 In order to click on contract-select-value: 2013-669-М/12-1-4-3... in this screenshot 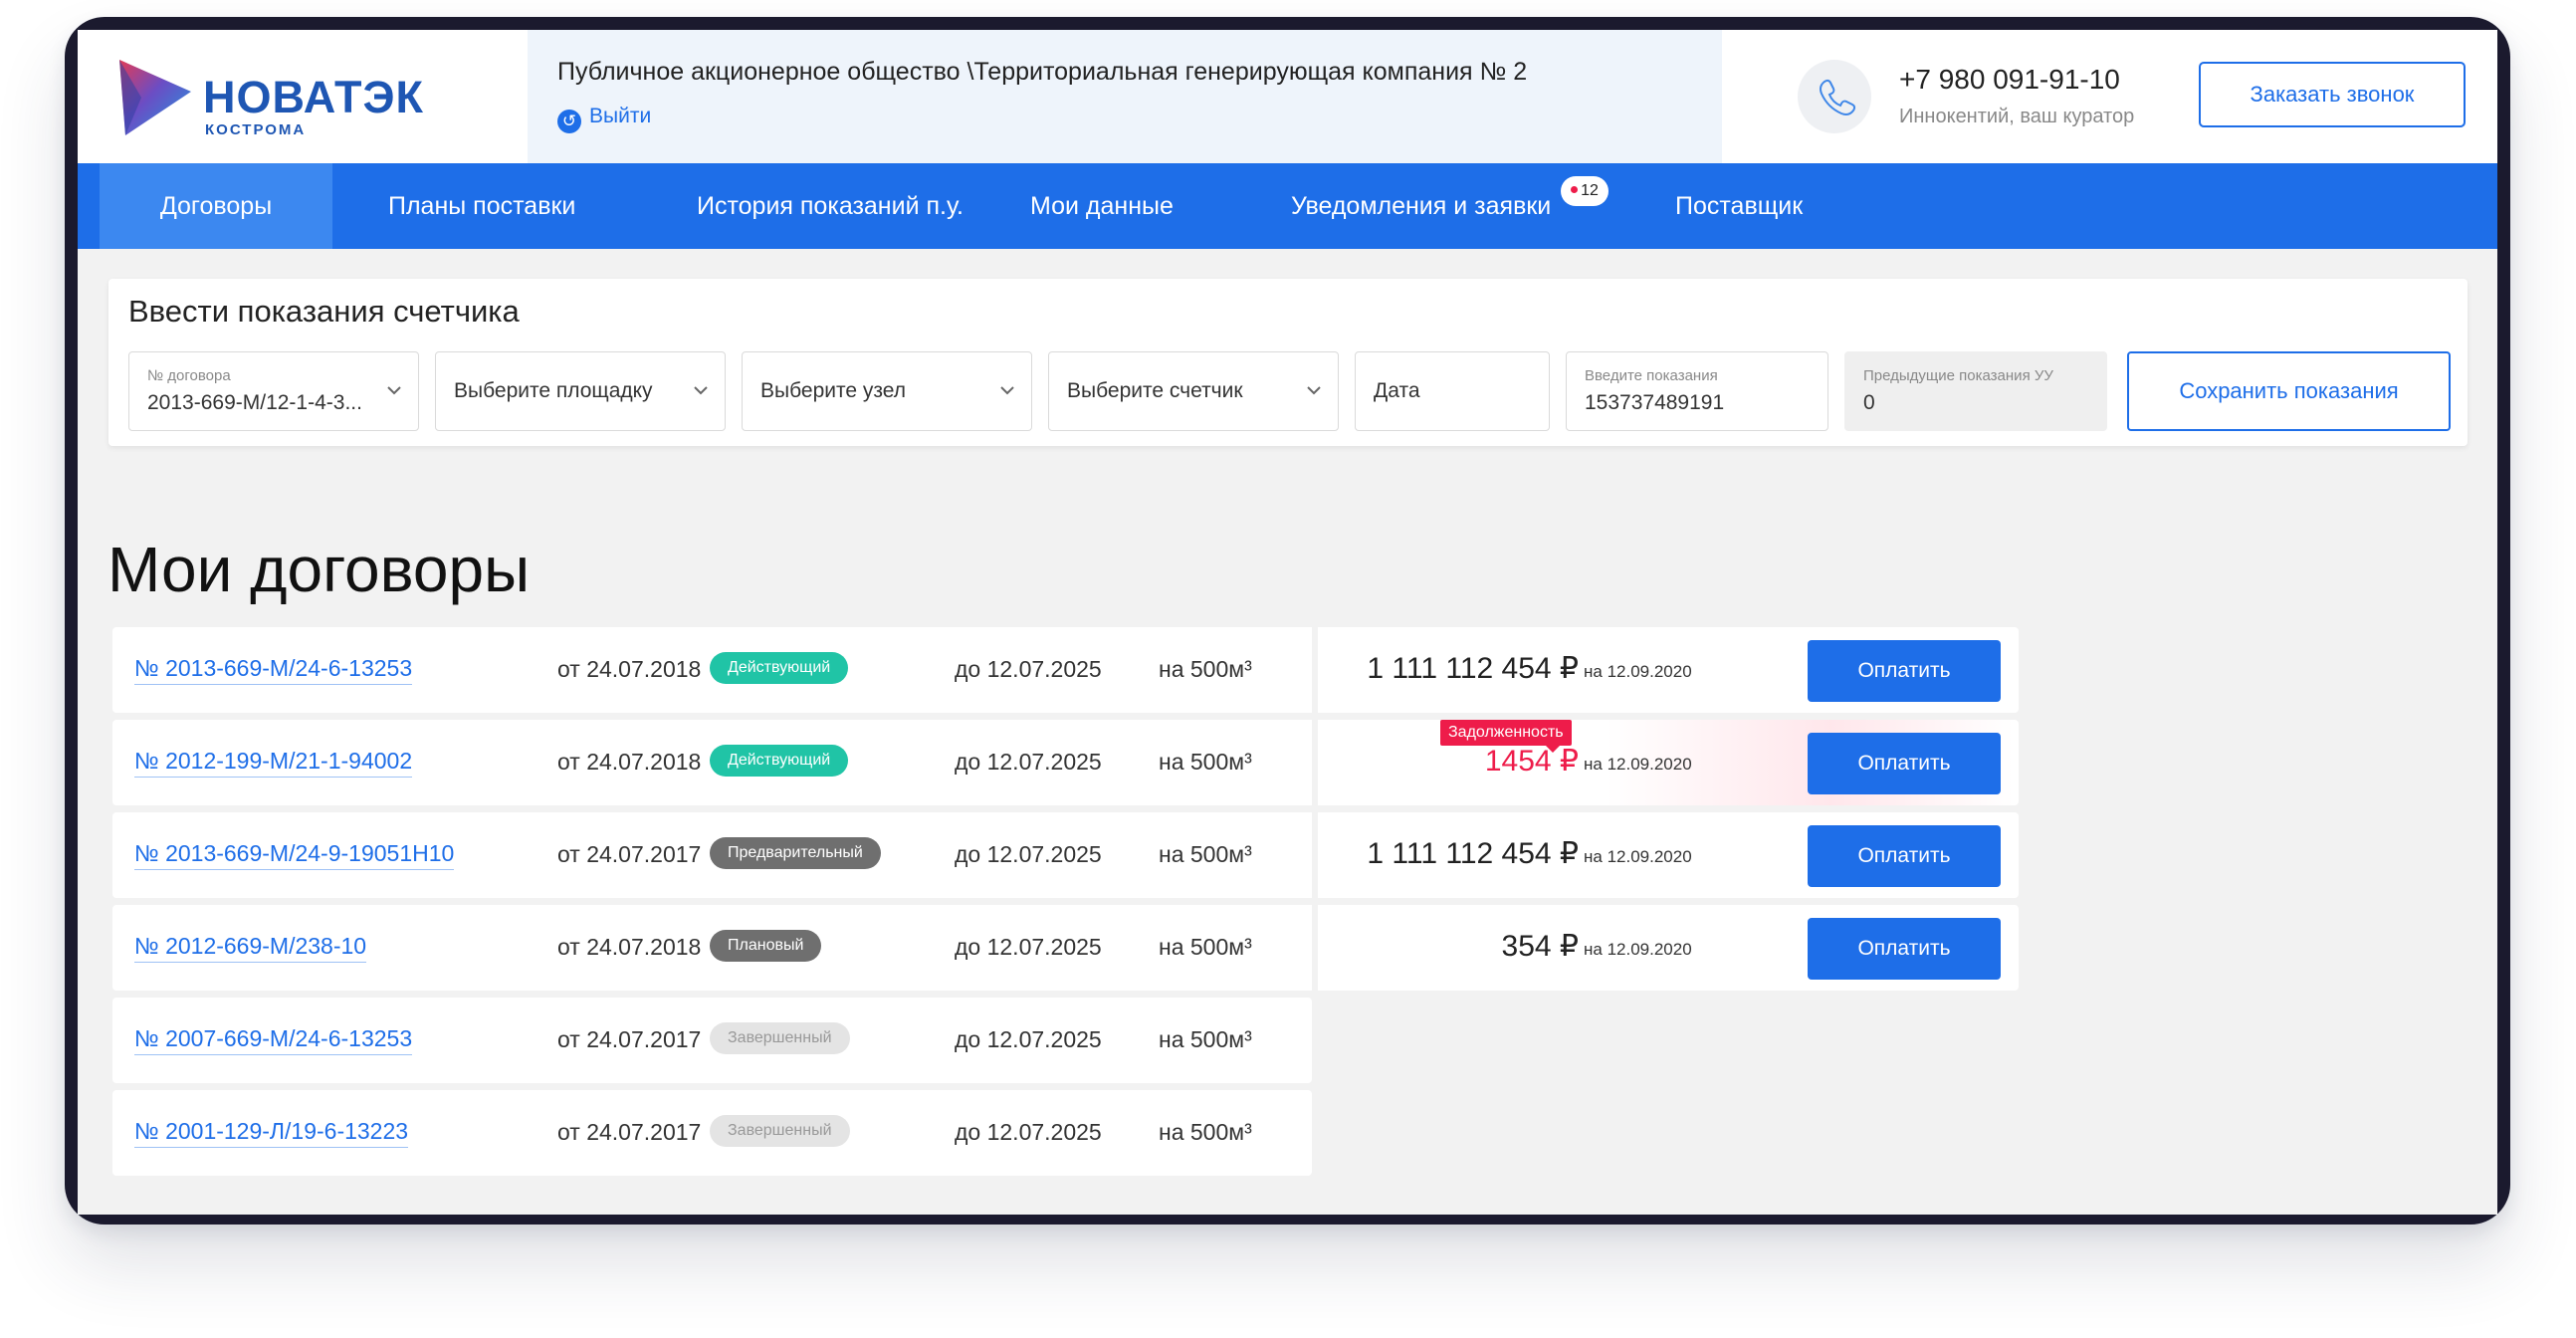, I will do `click(254, 402)`.